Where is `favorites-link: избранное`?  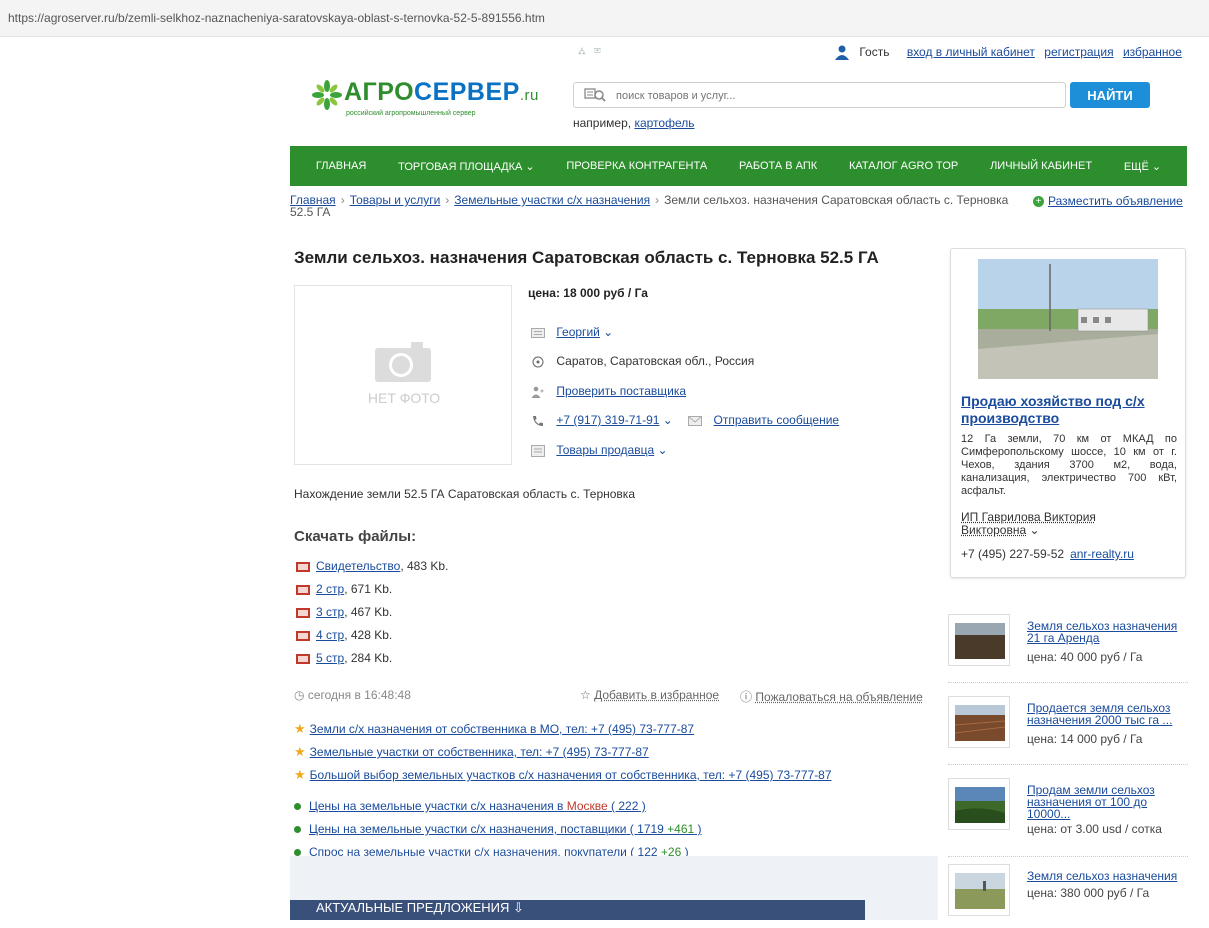
favorites-link: избранное is located at coordinates (1152, 52).